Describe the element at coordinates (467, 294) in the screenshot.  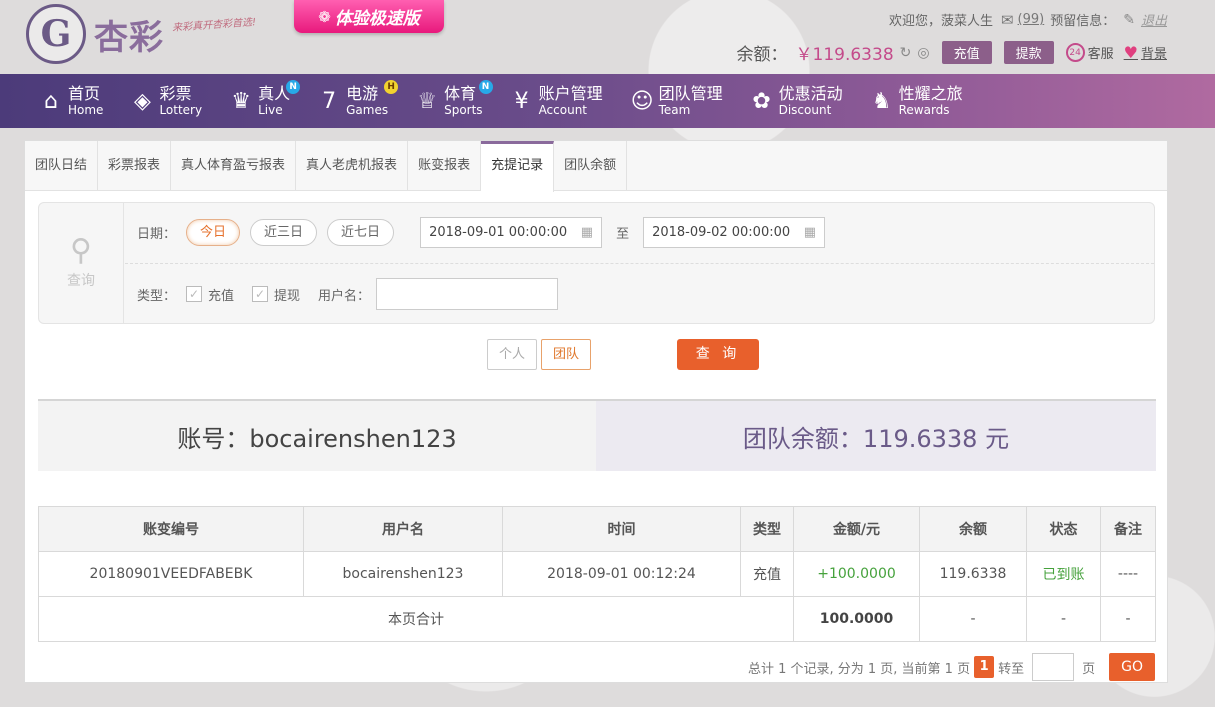
I see `username-input` at that location.